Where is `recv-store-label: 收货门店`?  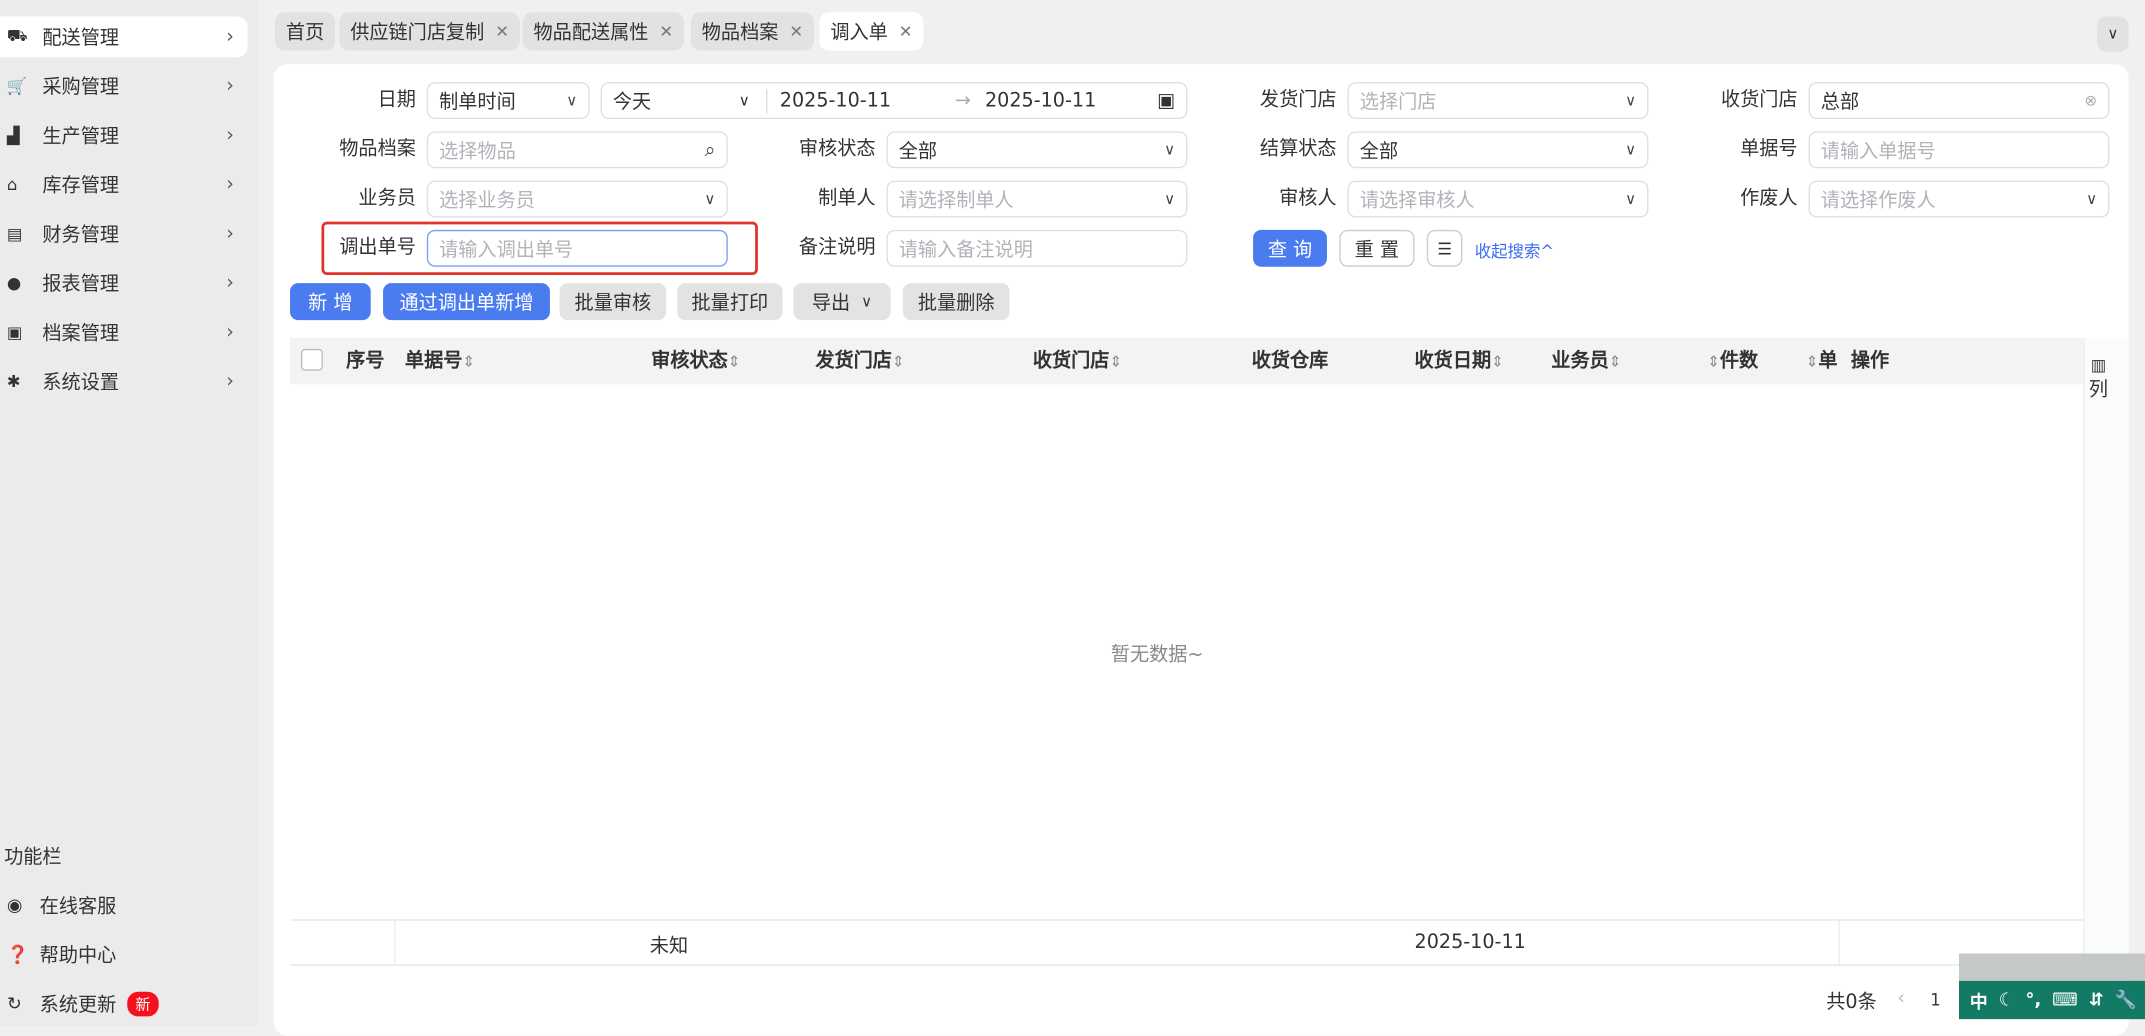
recv-store-label: 收货门店 is located at coordinates (1759, 99).